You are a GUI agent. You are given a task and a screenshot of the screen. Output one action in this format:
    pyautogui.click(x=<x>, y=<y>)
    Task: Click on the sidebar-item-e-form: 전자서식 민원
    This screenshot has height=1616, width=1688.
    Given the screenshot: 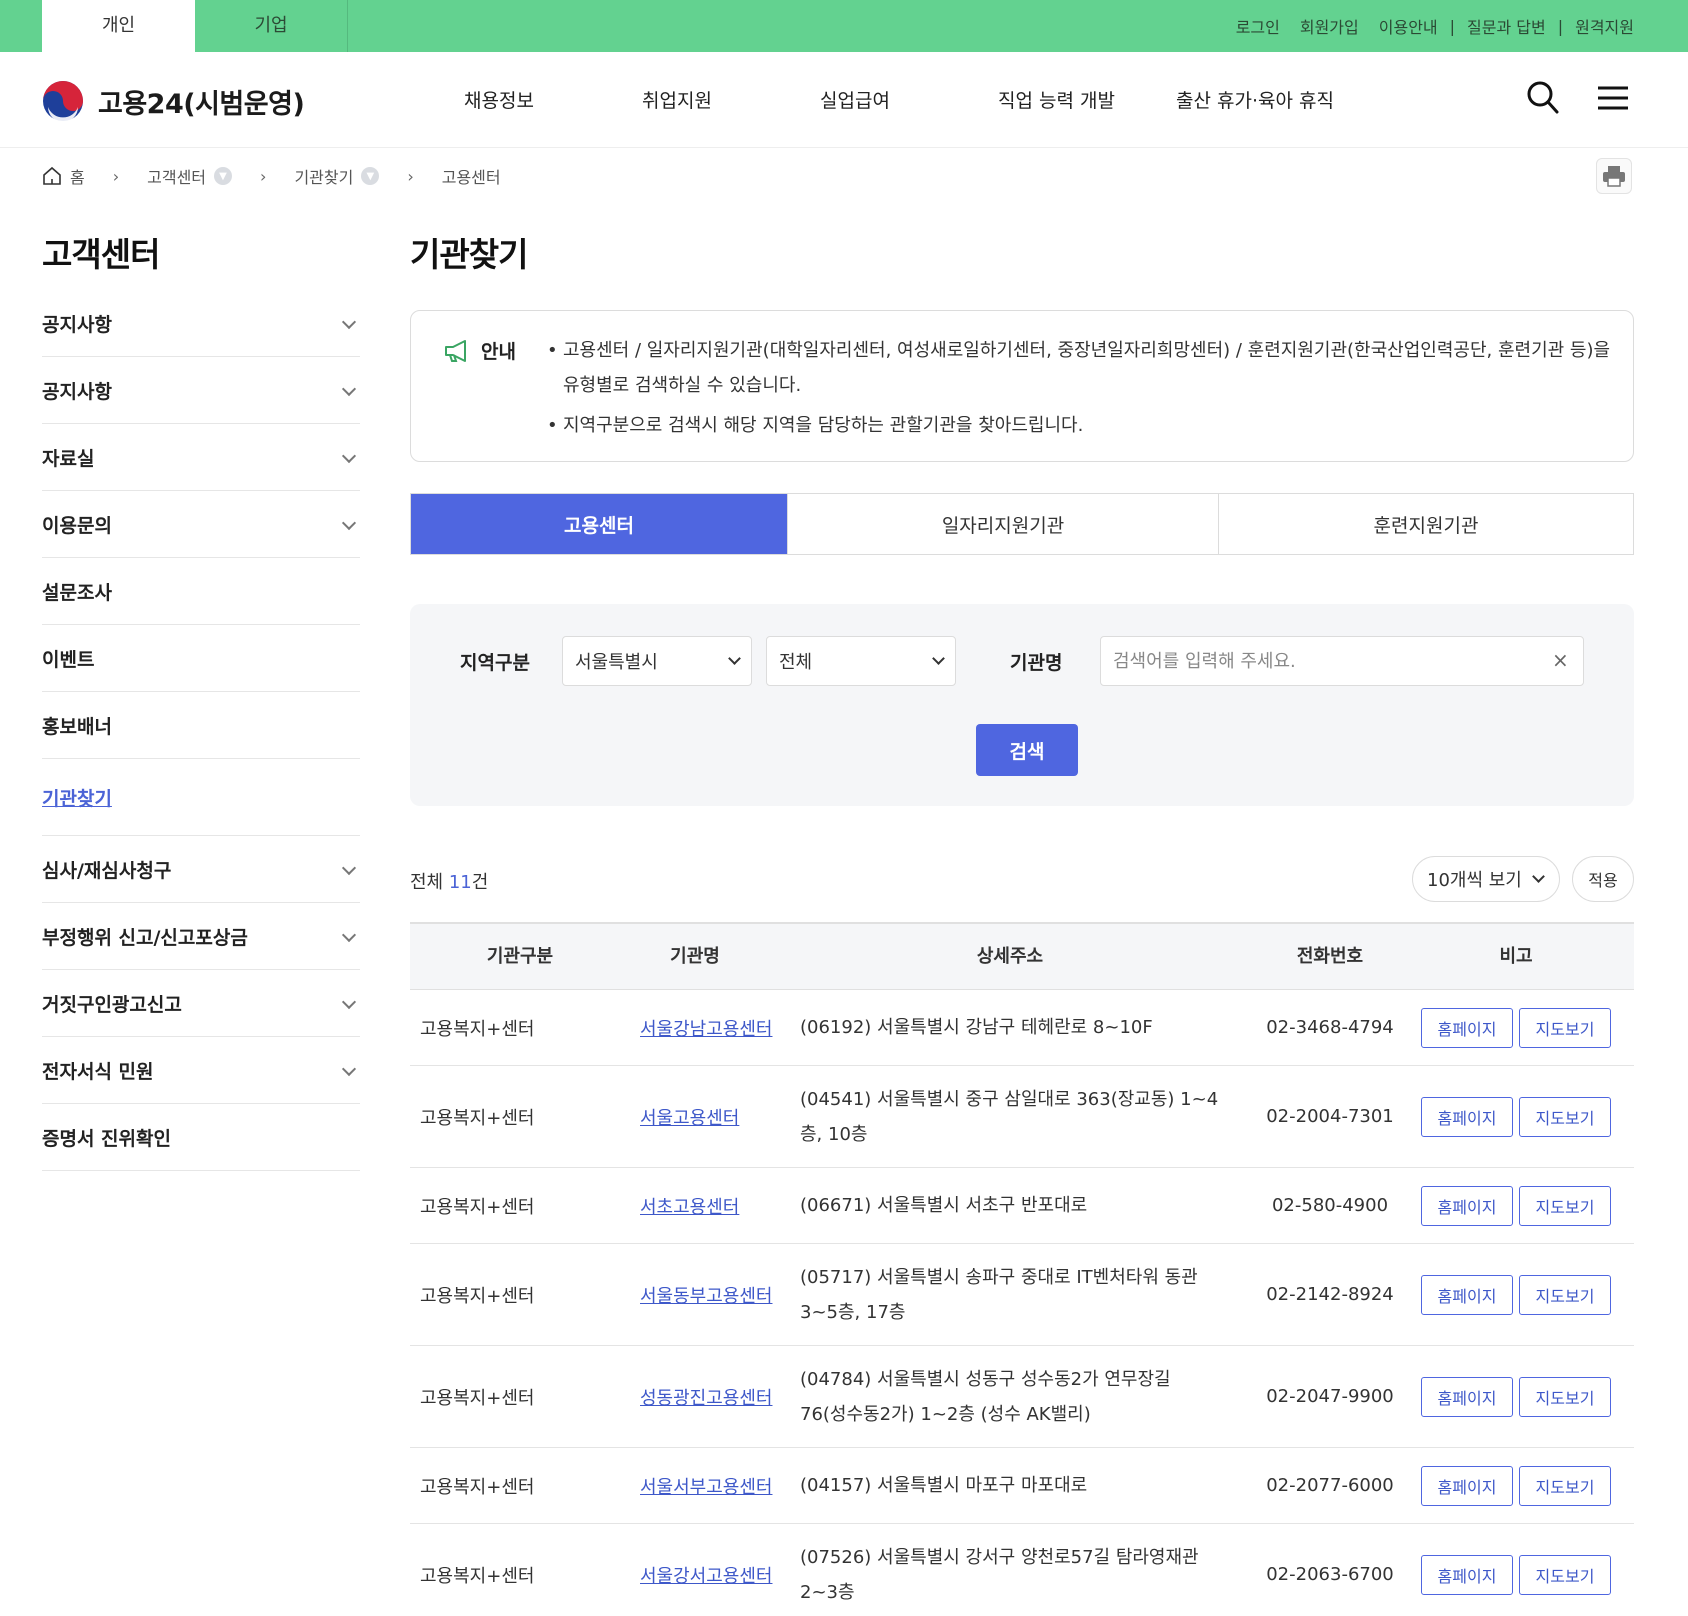 What is the action you would take?
    pyautogui.click(x=201, y=1070)
    